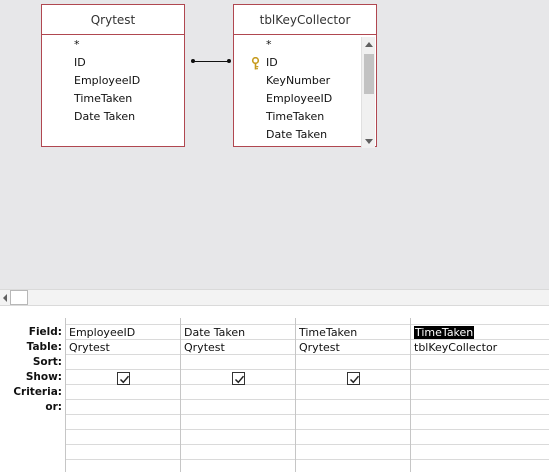 This screenshot has width=549, height=472. I want to click on field-id-label: ID, so click(272, 62).